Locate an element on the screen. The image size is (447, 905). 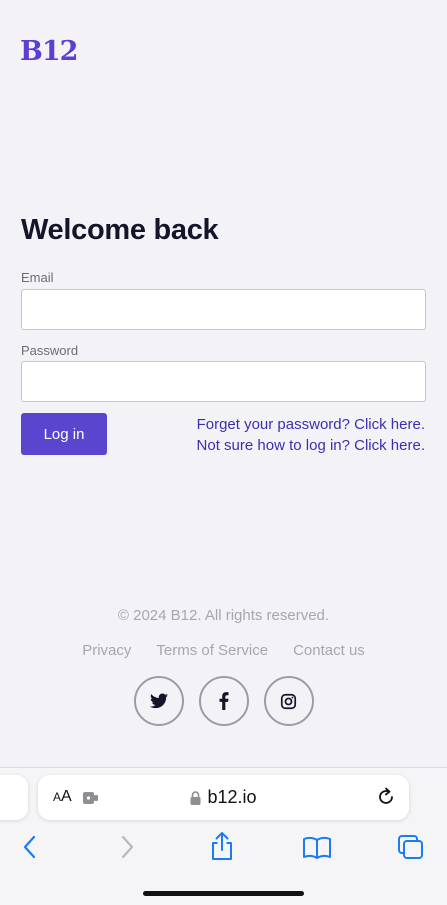
bookmarks-icon is located at coordinates (317, 848).